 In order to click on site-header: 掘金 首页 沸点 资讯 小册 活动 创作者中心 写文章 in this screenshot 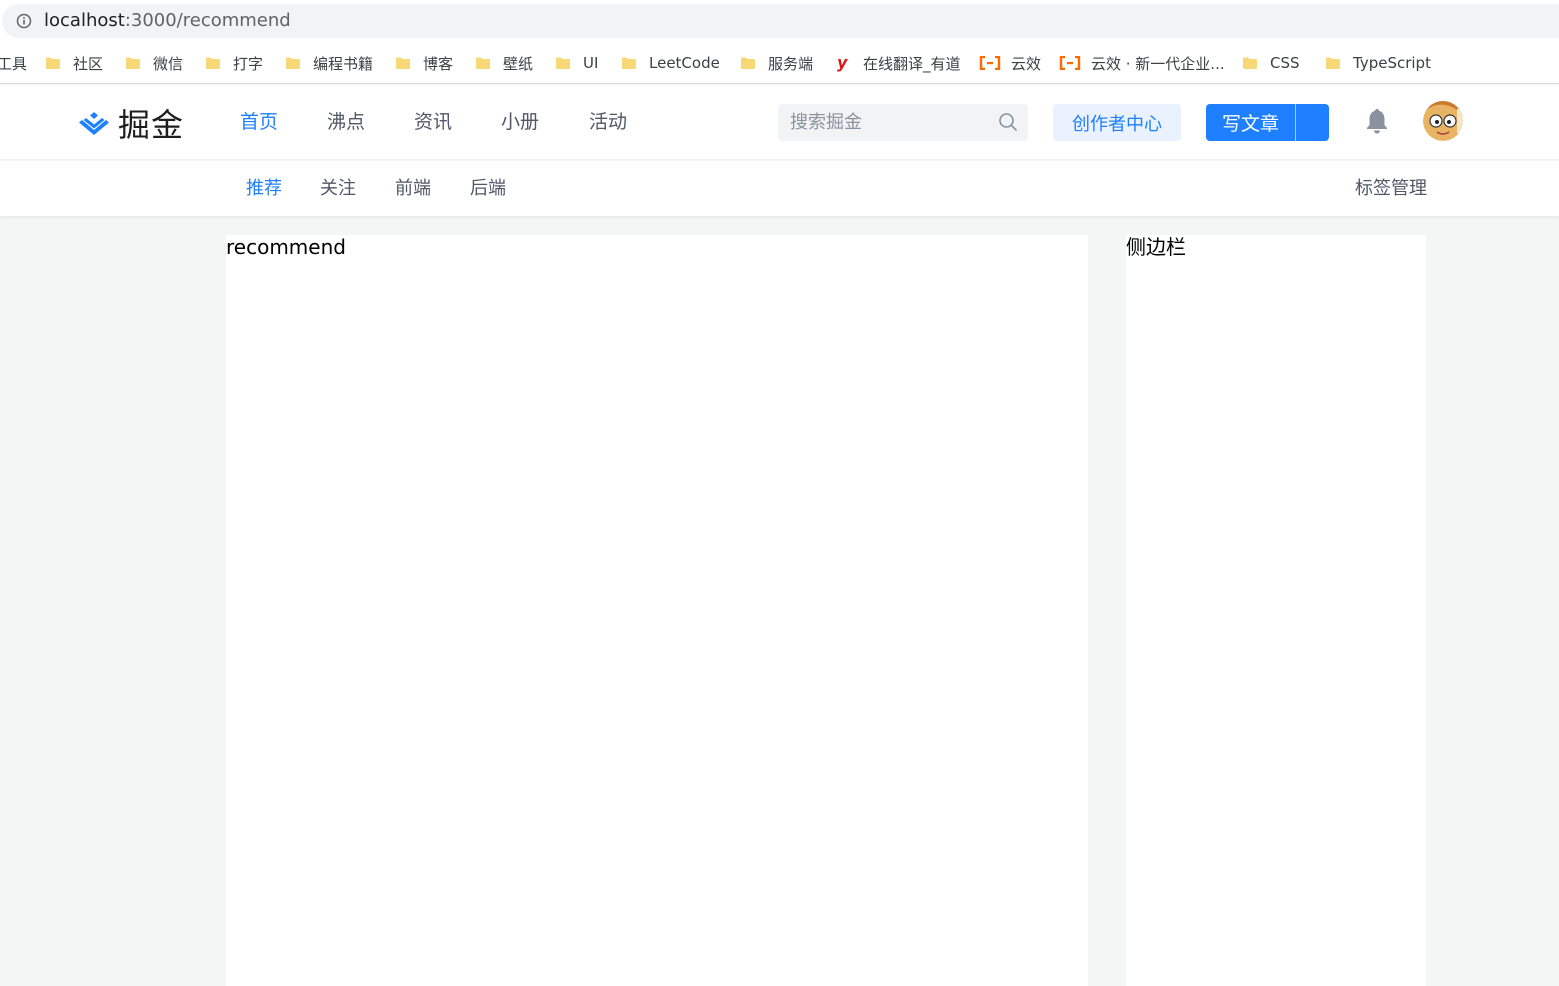, I will do `click(779, 122)`.